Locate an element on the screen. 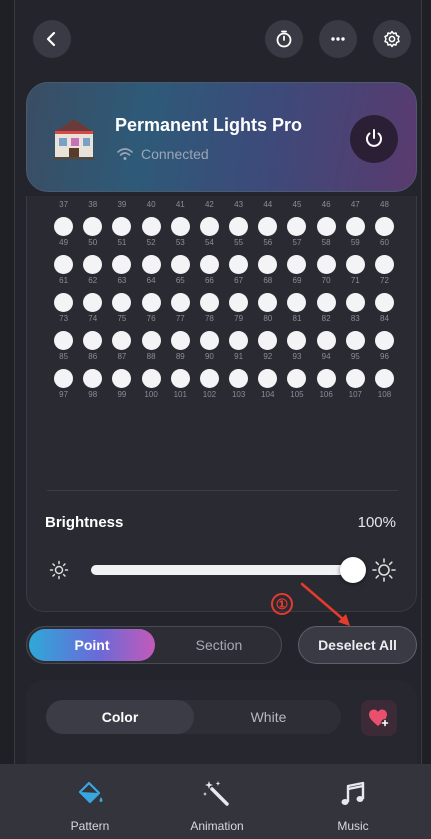 Image resolution: width=431 pixels, height=839 pixels. led-label: 81 is located at coordinates (297, 318).